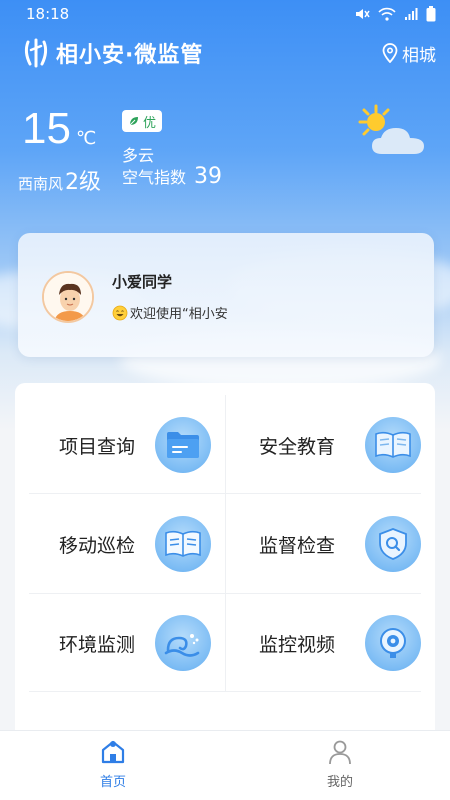 The height and width of the screenshot is (800, 450). Describe the element at coordinates (340, 752) in the screenshot. I see `user-icon` at that location.